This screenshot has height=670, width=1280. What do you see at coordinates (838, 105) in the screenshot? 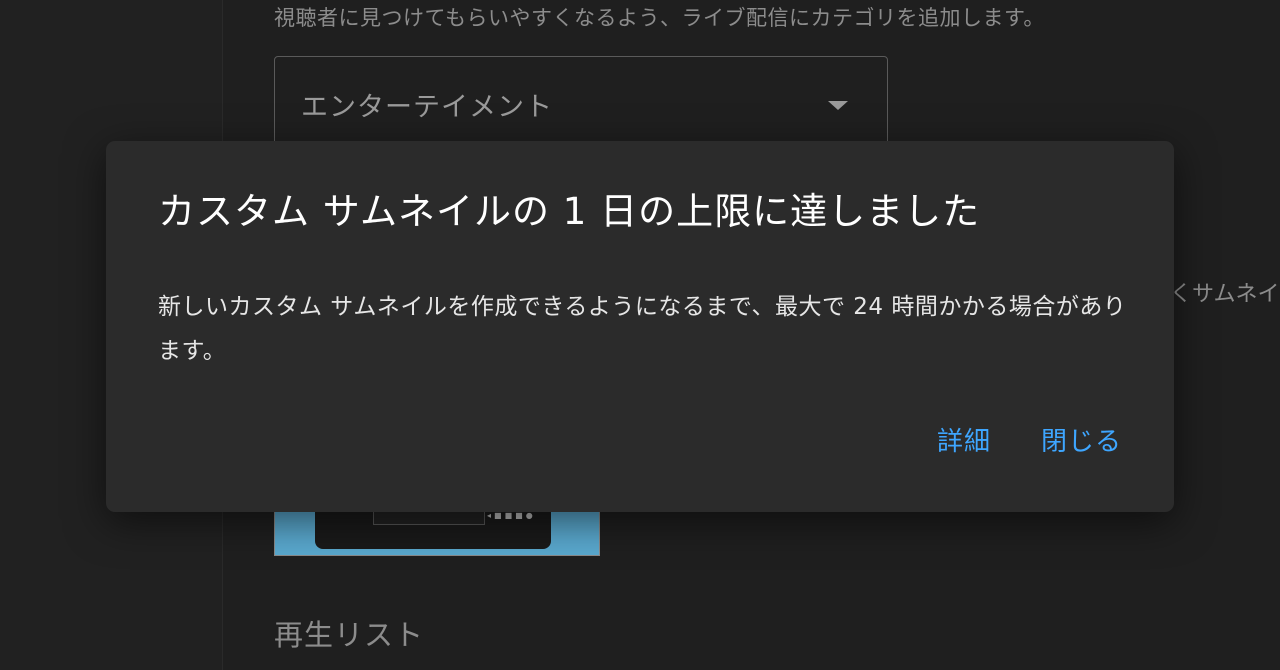
I see `dropdown-arrow-icon` at bounding box center [838, 105].